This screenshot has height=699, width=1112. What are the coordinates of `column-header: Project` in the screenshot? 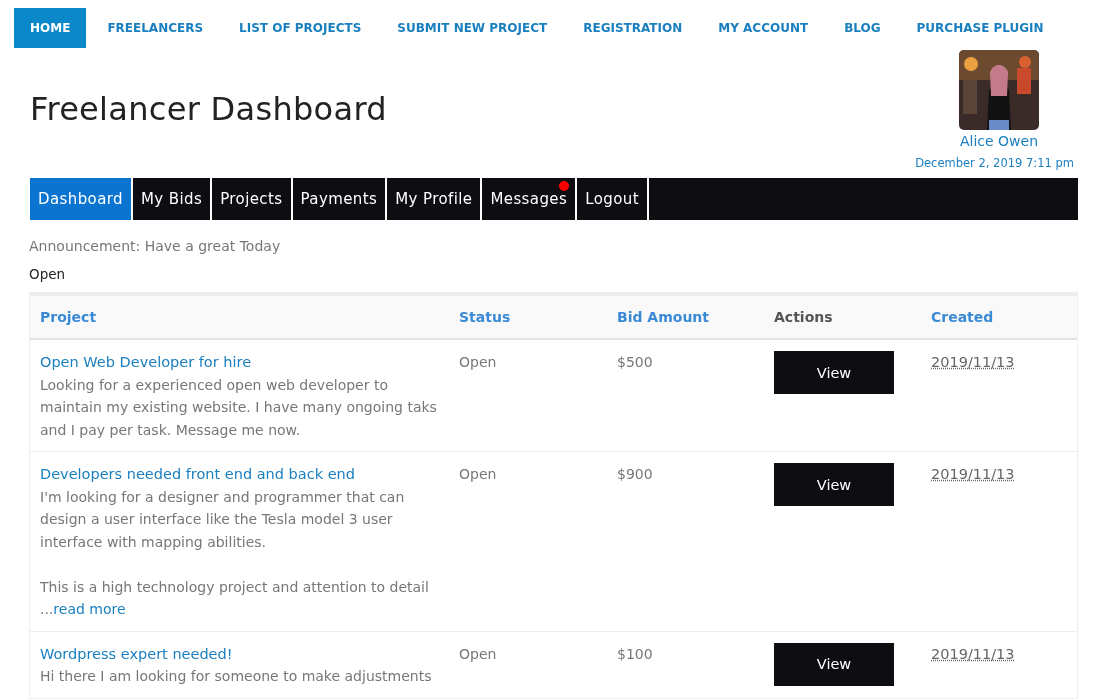 It's located at (239, 317).